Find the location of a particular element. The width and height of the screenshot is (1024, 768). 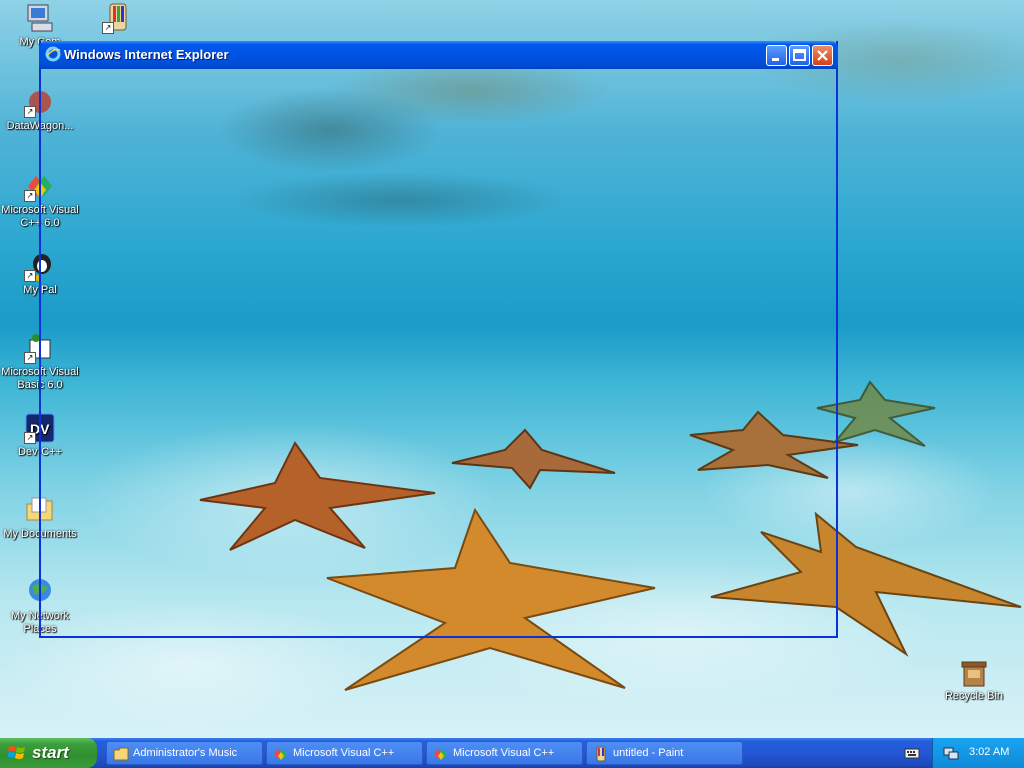

taskbar-button-paint: untitled - Paint is located at coordinates (664, 753).